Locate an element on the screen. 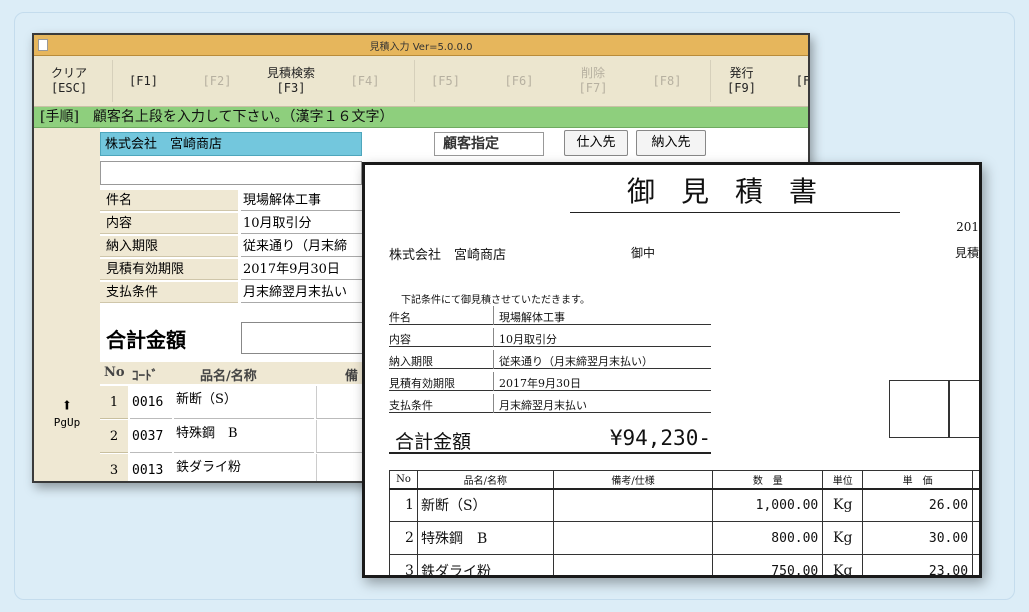 This screenshot has width=1029, height=612. f2-button: [F2] is located at coordinates (217, 81).